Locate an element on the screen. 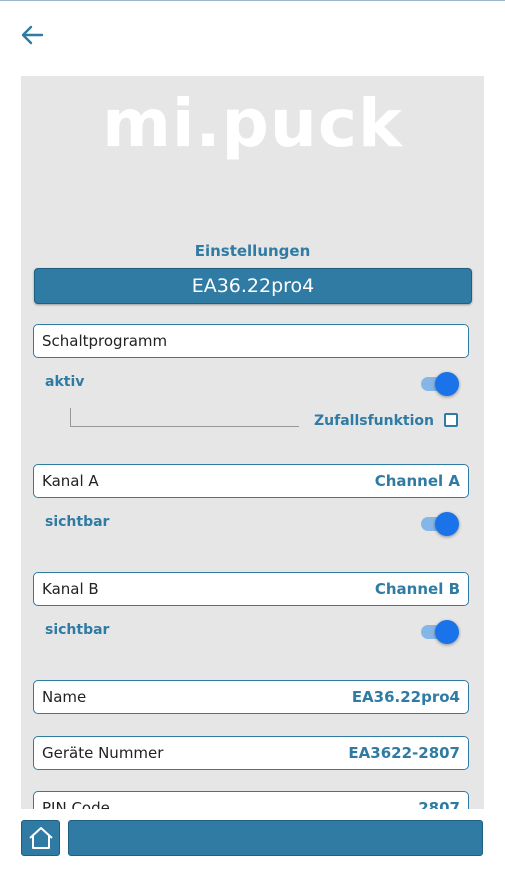  back-button is located at coordinates (34, 35).